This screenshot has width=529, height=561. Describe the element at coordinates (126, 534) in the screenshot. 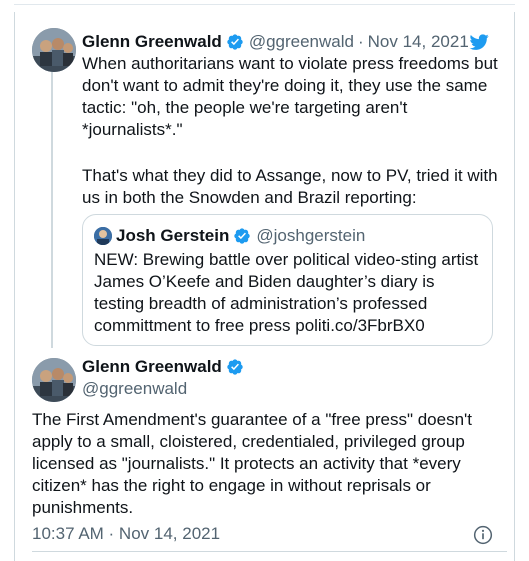

I see `tweet-timestamp: 10:37 AM · Nov 14, 2021` at that location.